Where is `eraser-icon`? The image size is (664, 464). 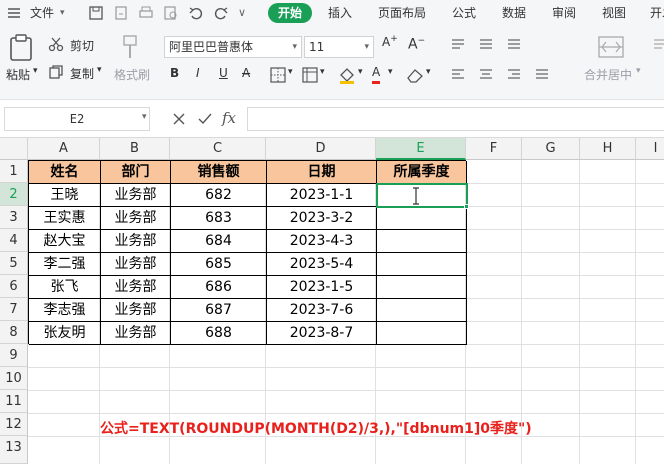
eraser-icon is located at coordinates (415, 75).